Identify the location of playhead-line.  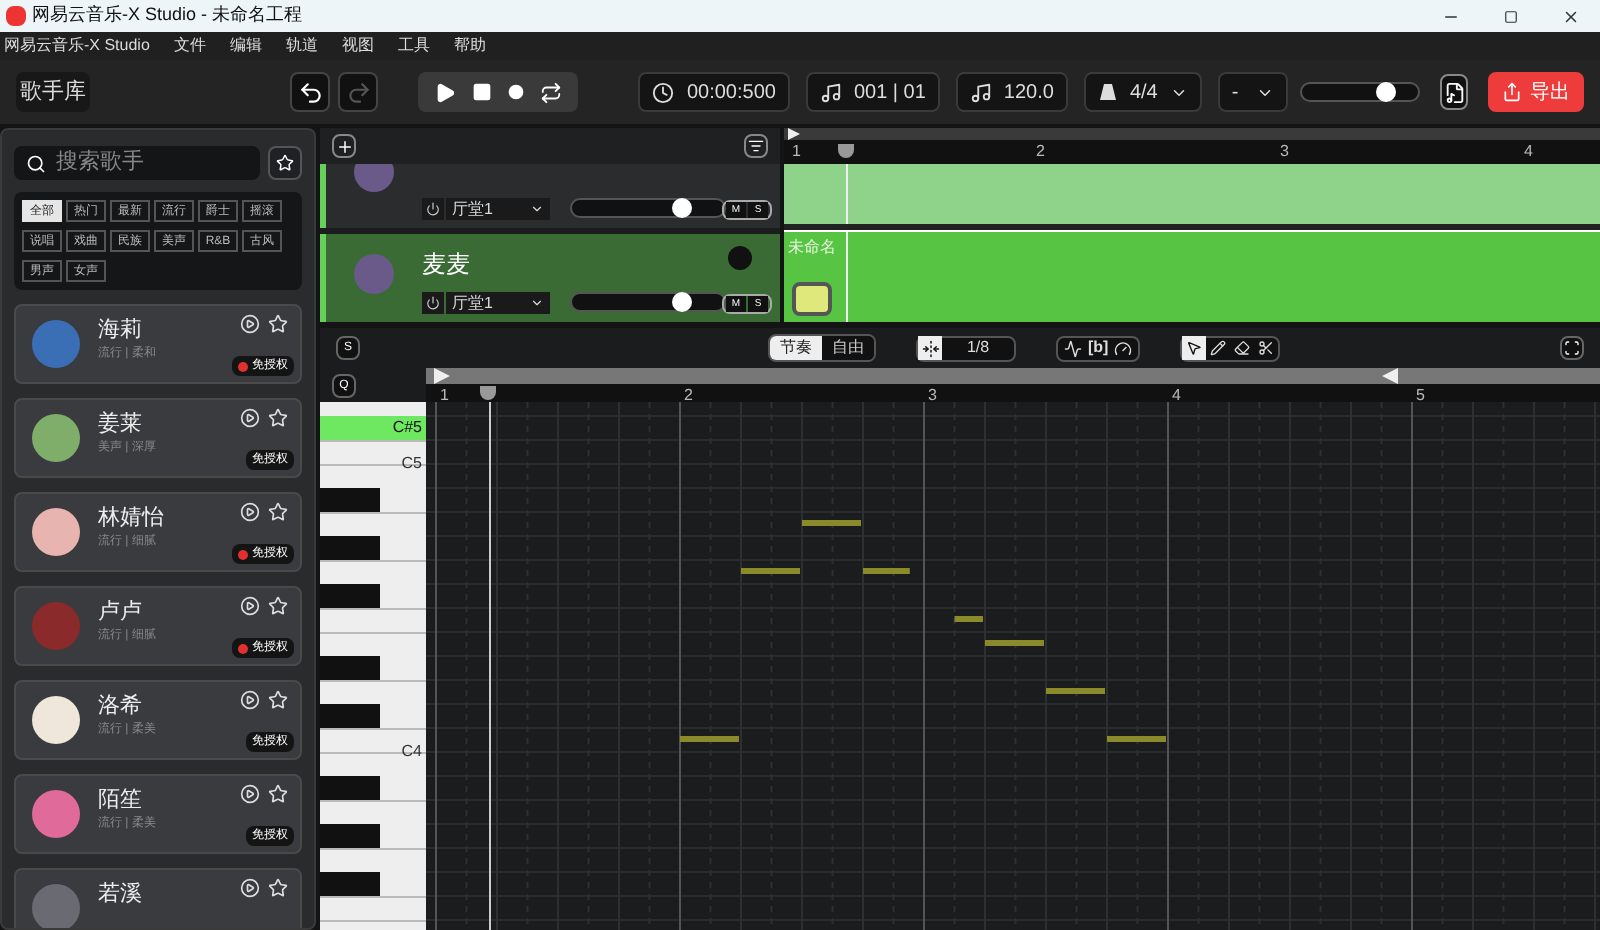
(847, 194).